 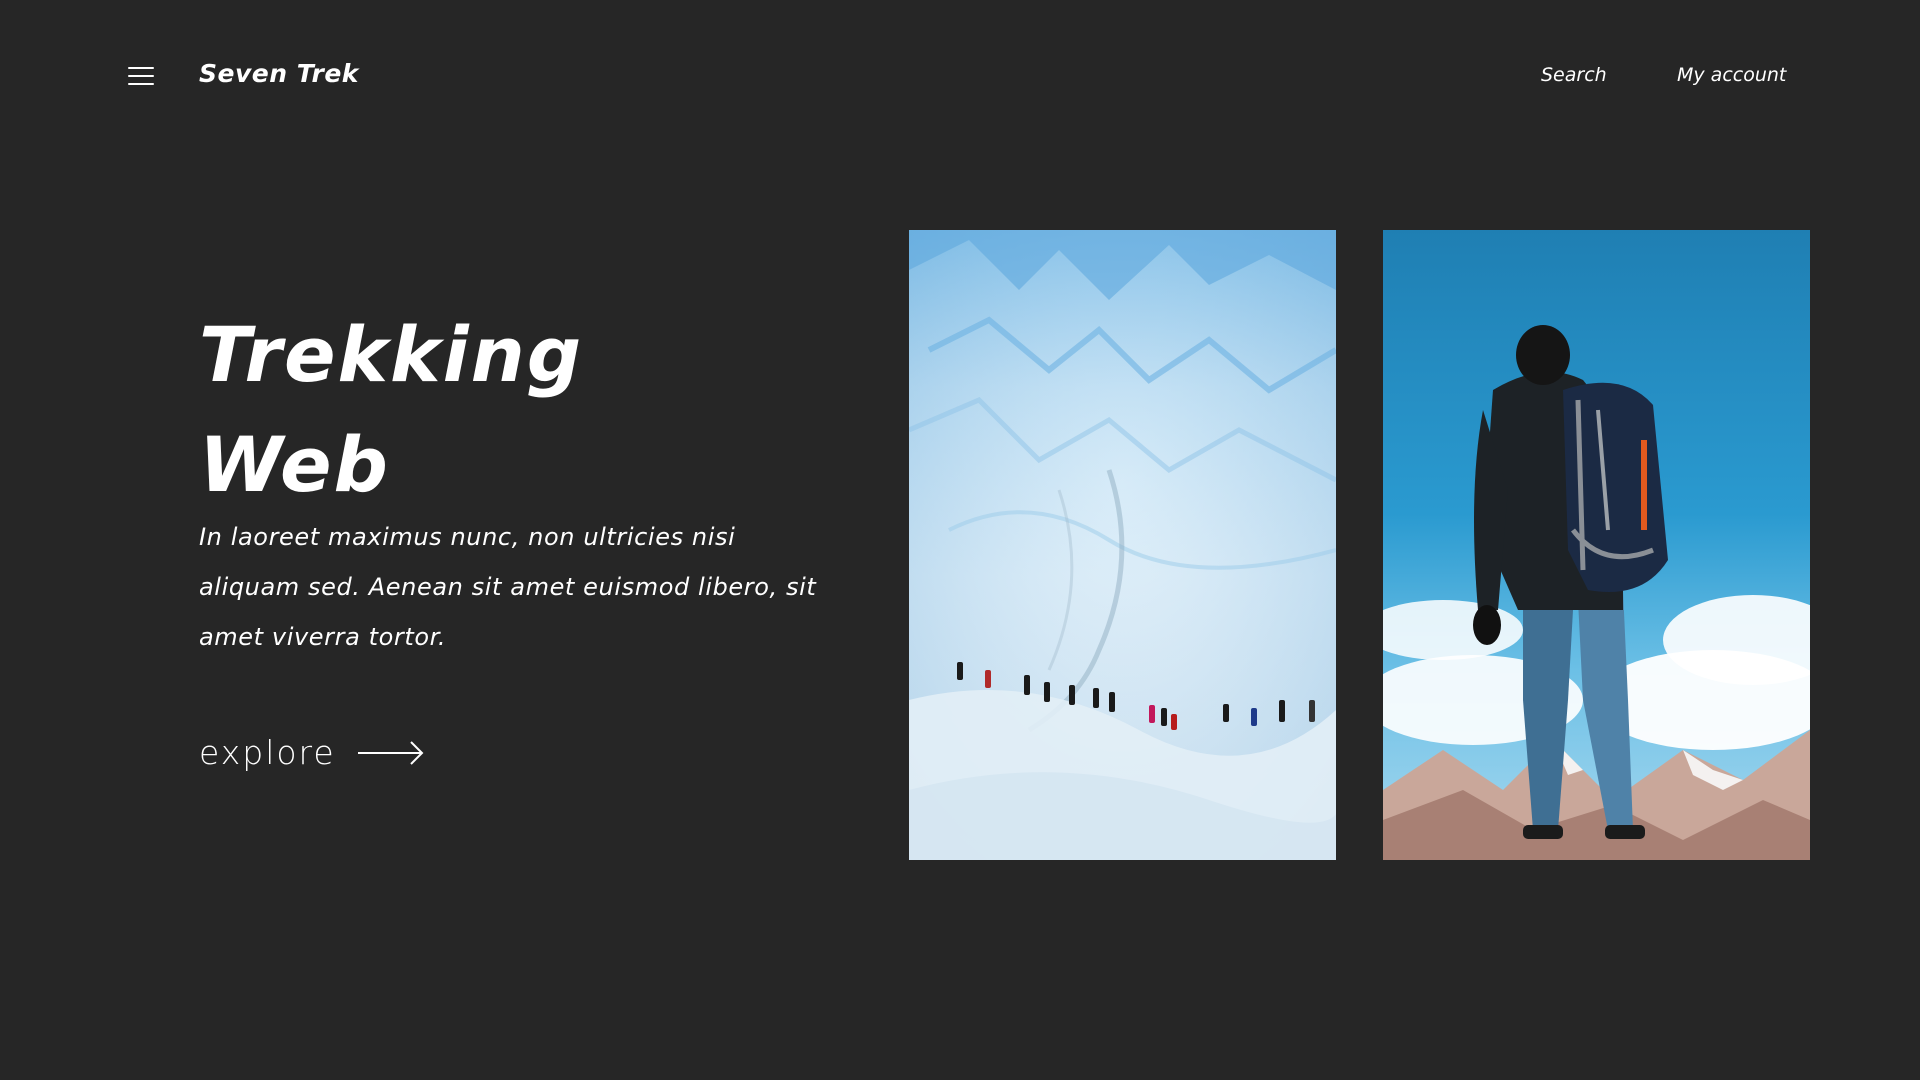 I want to click on hamburger-menu-icon, so click(x=141, y=76).